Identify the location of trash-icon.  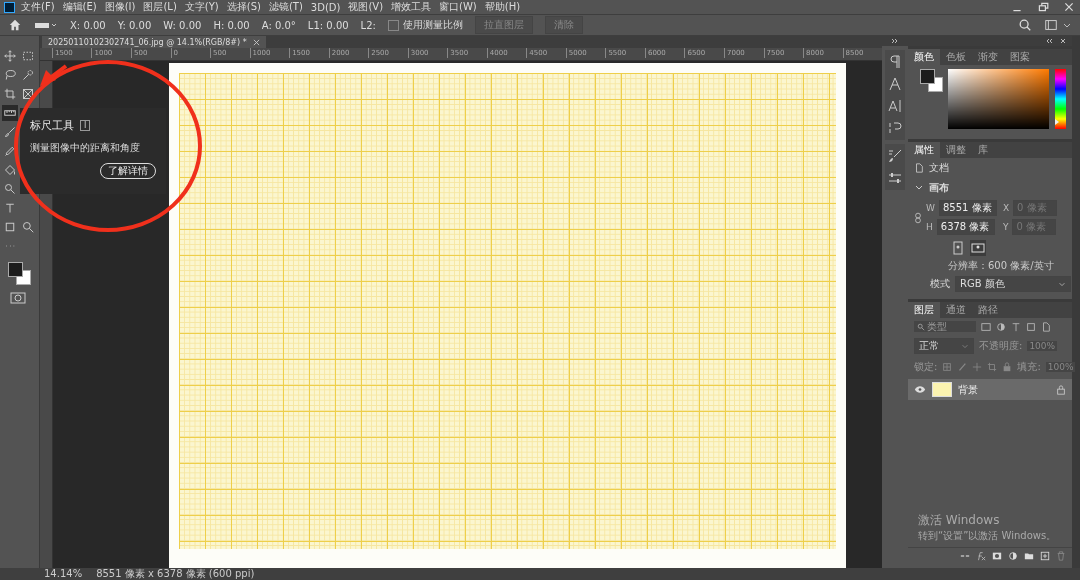
(1061, 556).